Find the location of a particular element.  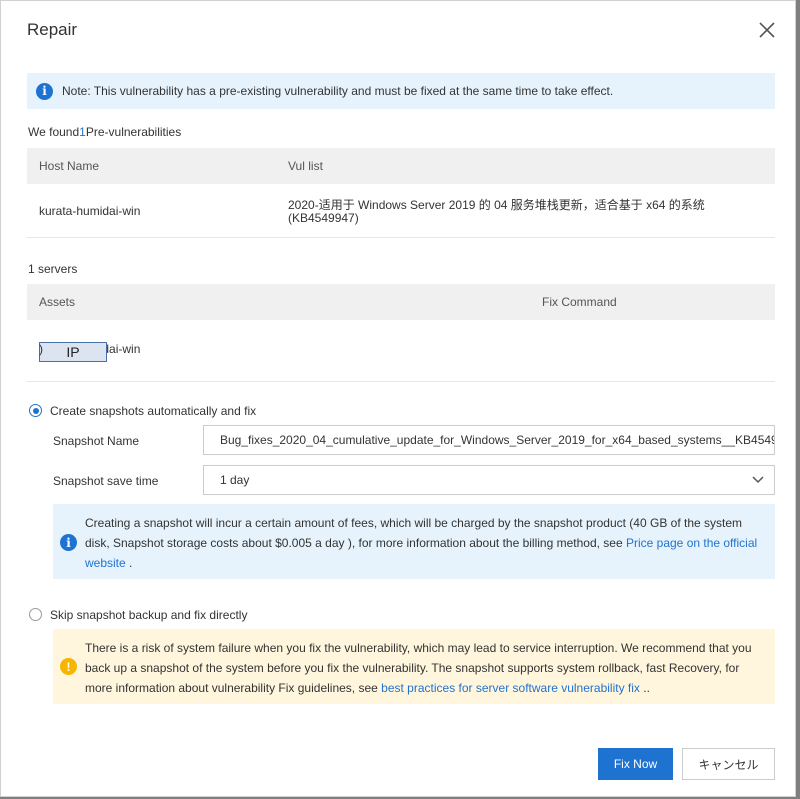

vul-table-header: Host Name Vul list is located at coordinates (401, 166).